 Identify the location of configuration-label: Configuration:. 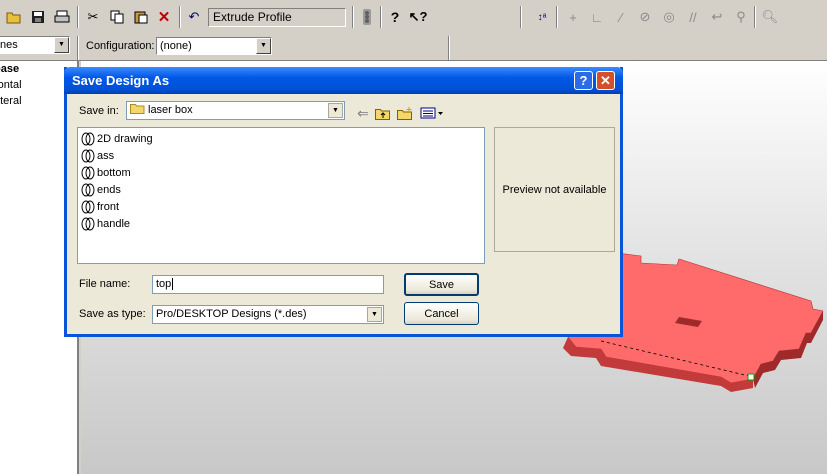
(120, 46).